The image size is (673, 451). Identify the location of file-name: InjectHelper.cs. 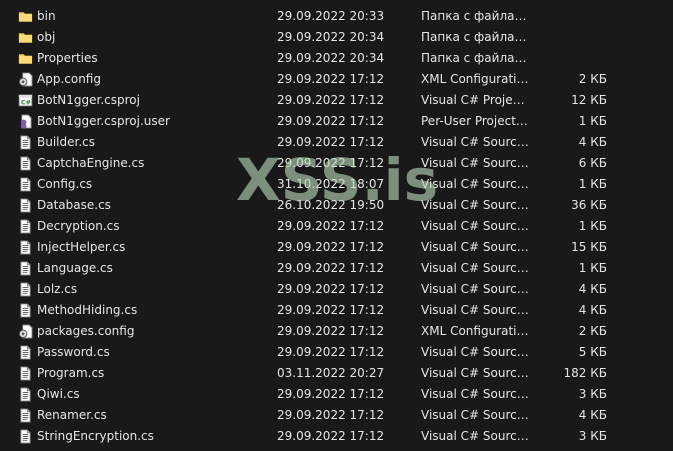
(81, 247).